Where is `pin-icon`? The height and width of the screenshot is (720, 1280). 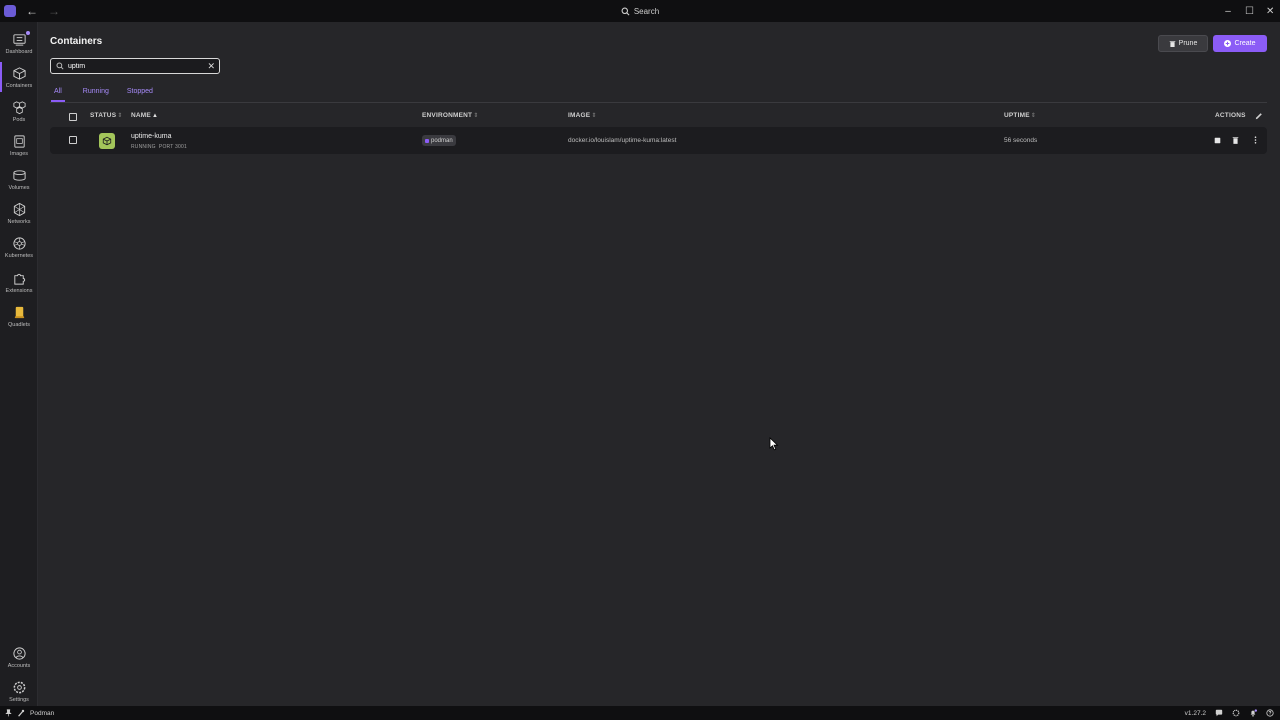 pin-icon is located at coordinates (8, 713).